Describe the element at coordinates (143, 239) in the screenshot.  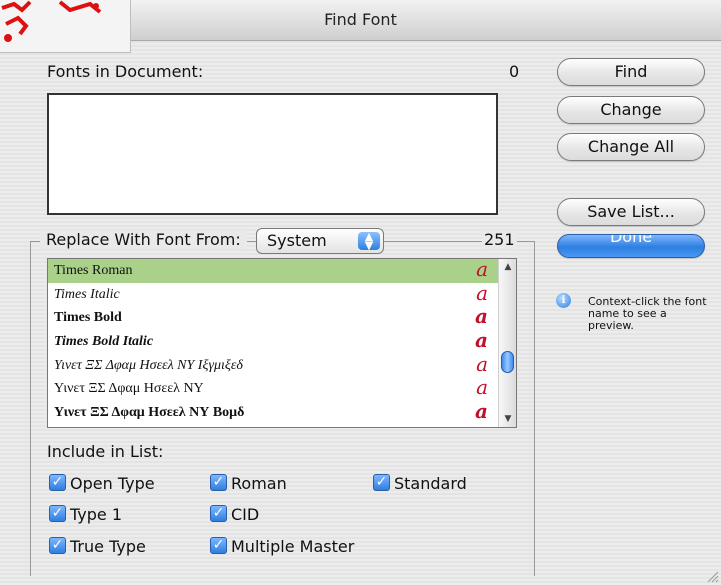
I see `replace-with-label: Replace With Font From:` at that location.